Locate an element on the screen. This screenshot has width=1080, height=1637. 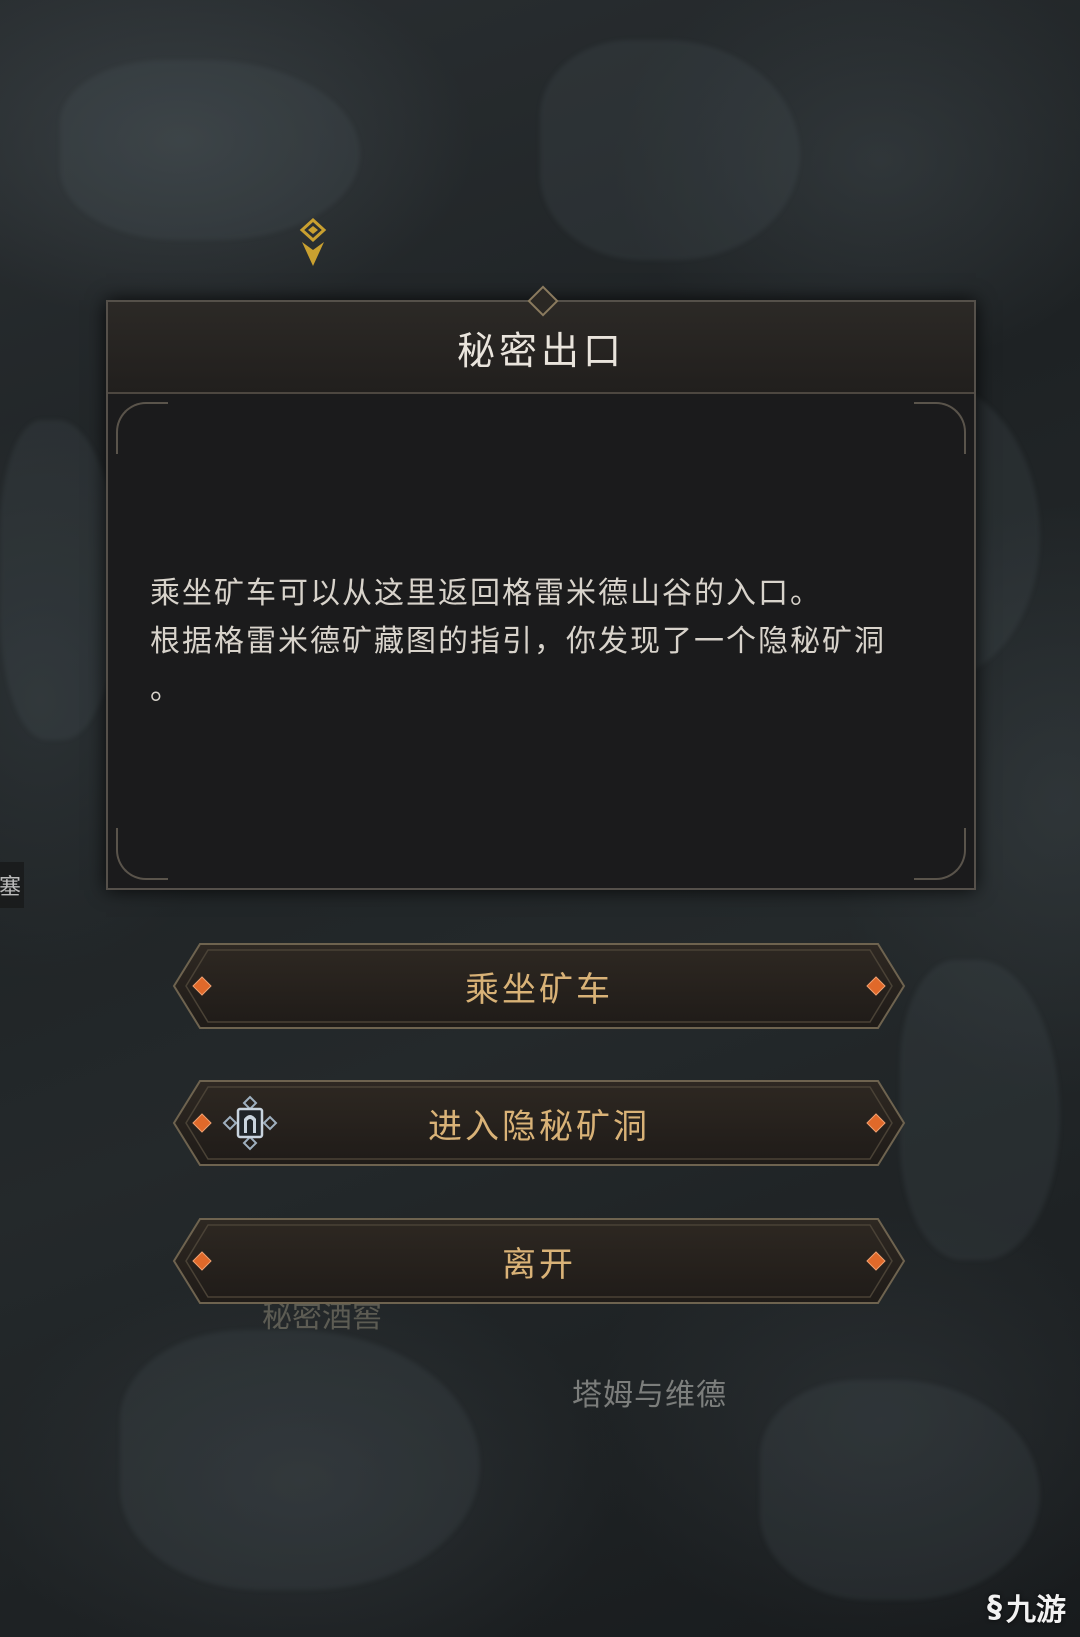
map-location-label: 塔姆与维德 is located at coordinates (649, 1395).